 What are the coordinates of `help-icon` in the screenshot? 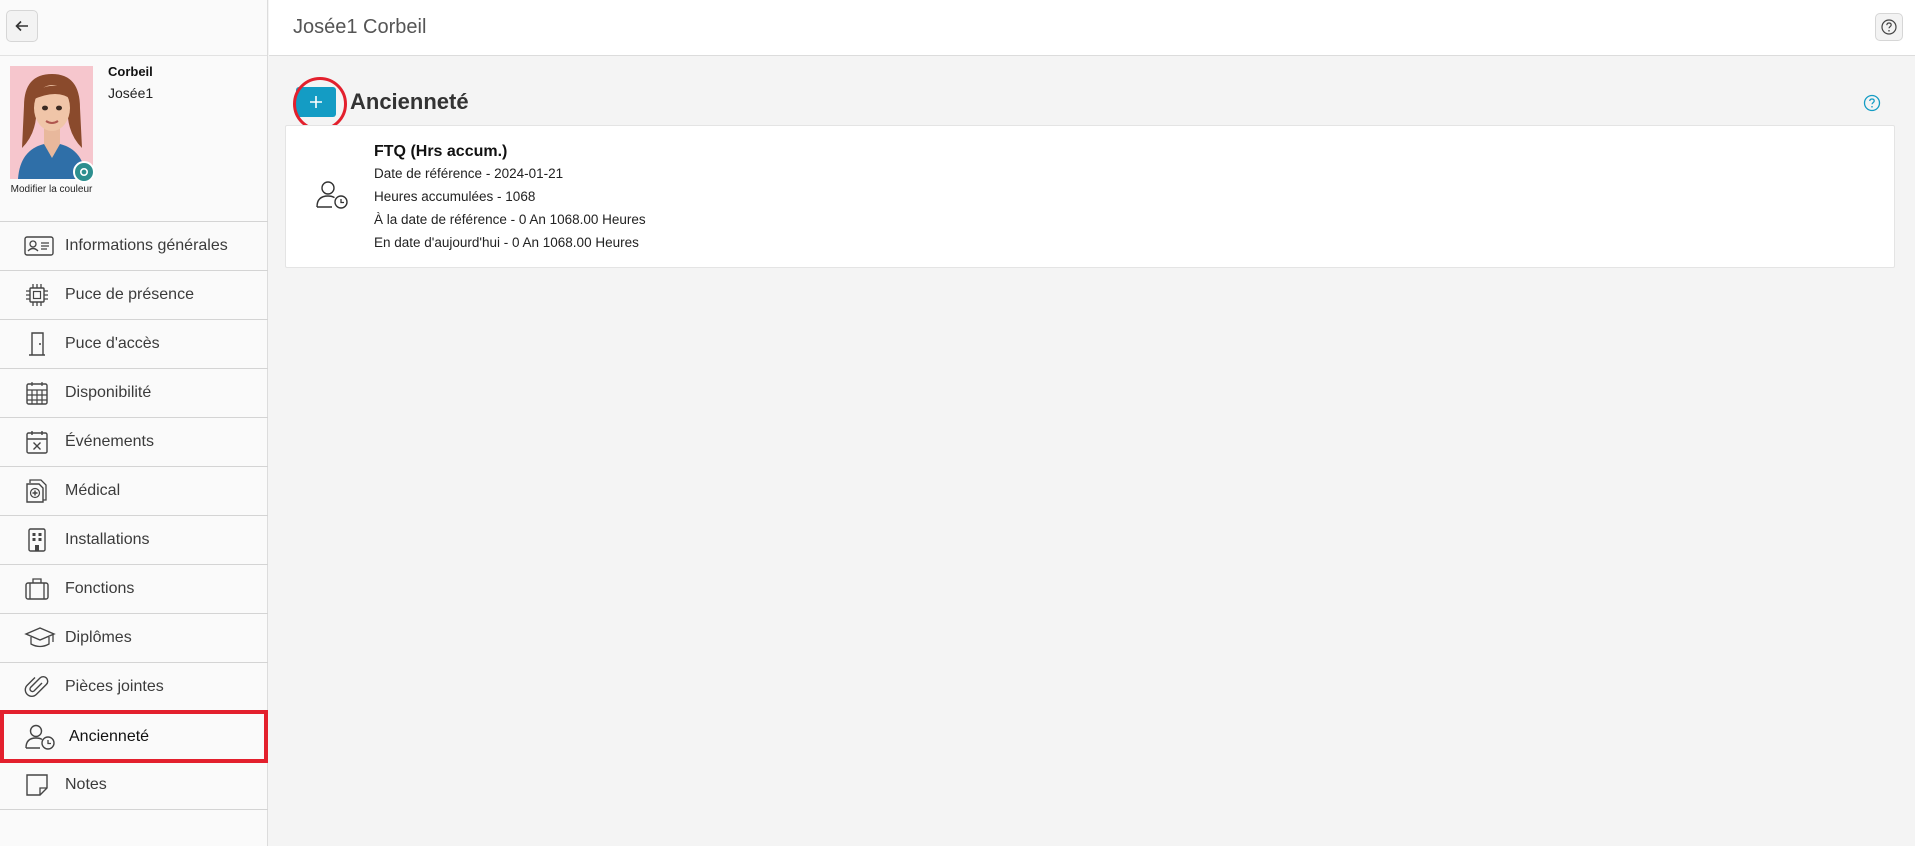 It's located at (1889, 27).